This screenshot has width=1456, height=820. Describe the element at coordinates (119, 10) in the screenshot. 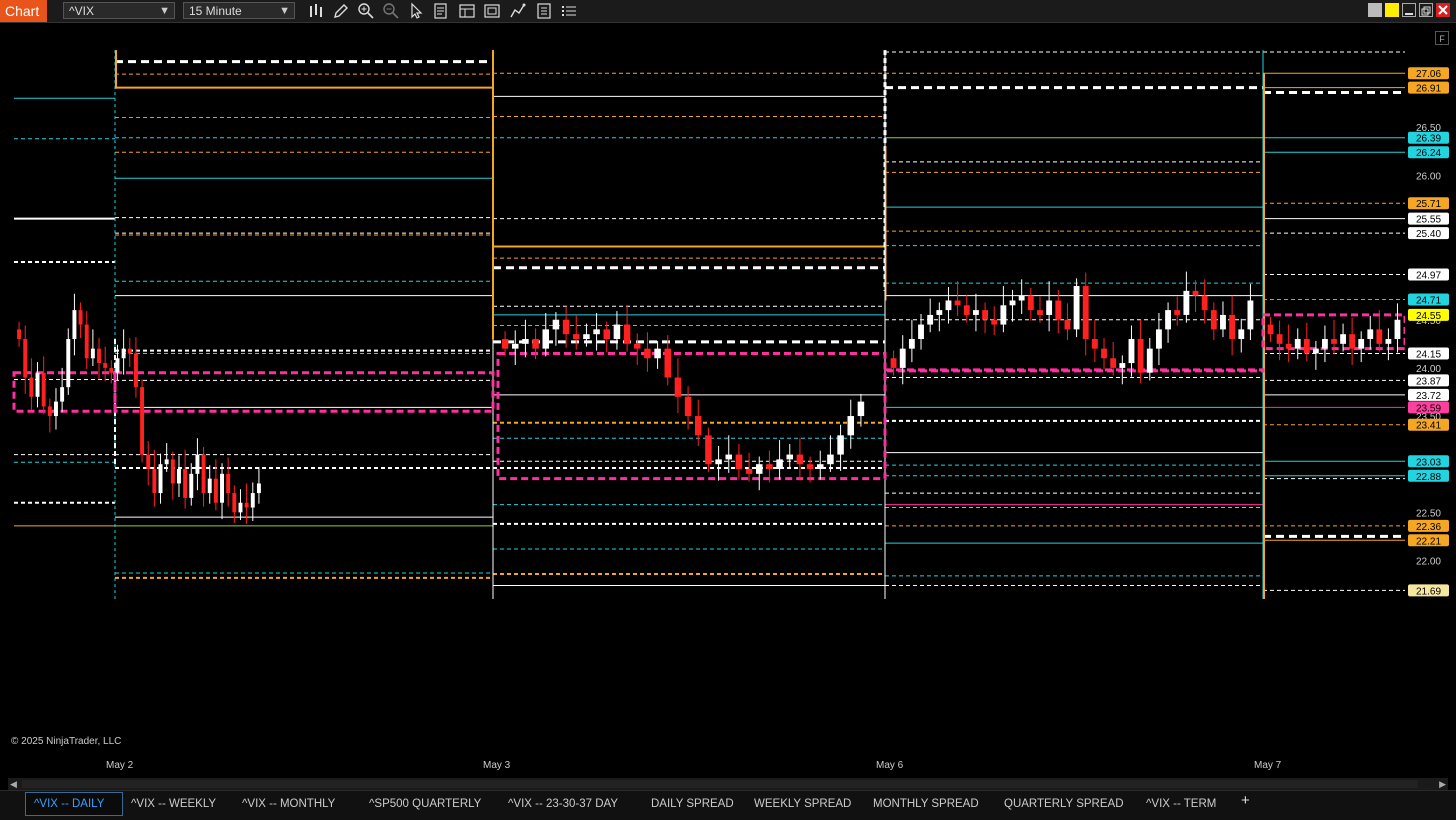

I see `instrument-selector: ^VIX ▼` at that location.